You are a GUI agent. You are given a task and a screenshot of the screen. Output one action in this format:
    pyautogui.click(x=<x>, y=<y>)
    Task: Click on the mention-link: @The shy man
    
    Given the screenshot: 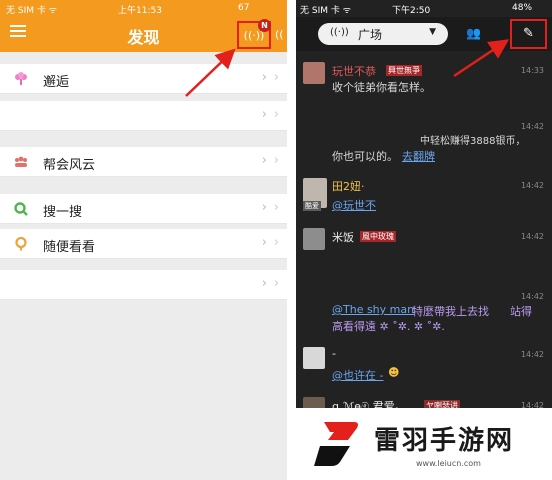 What is the action you would take?
    pyautogui.click(x=373, y=309)
    